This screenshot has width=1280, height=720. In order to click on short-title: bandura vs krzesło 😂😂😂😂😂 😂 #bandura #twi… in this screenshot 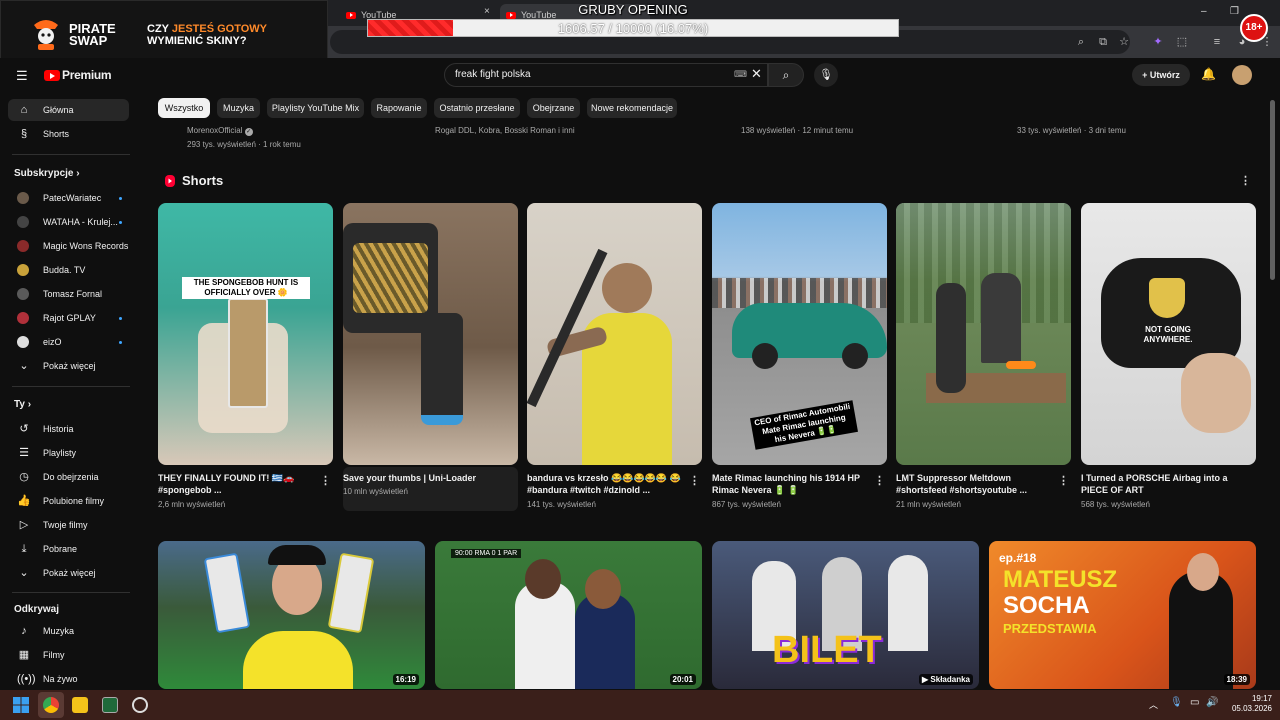, I will do `click(604, 484)`.